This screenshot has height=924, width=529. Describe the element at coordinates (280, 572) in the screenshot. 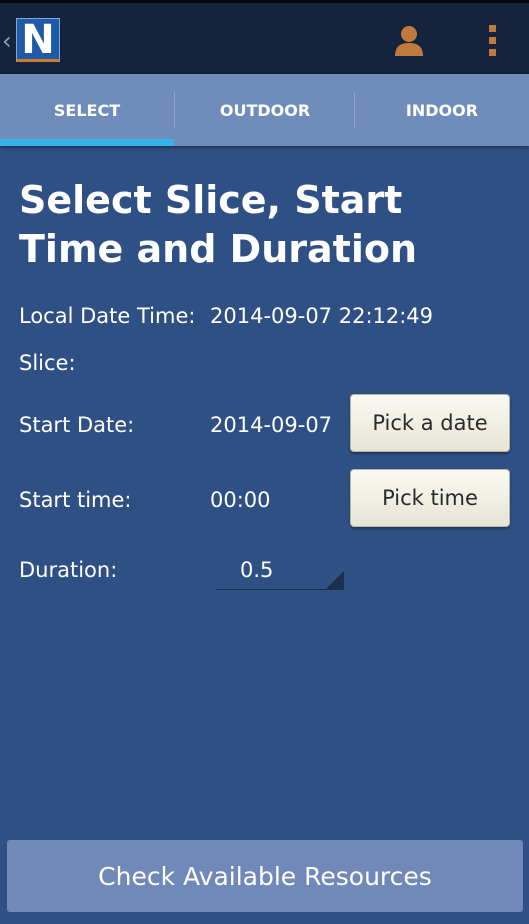

I see `duration-spinner: 0.5` at that location.